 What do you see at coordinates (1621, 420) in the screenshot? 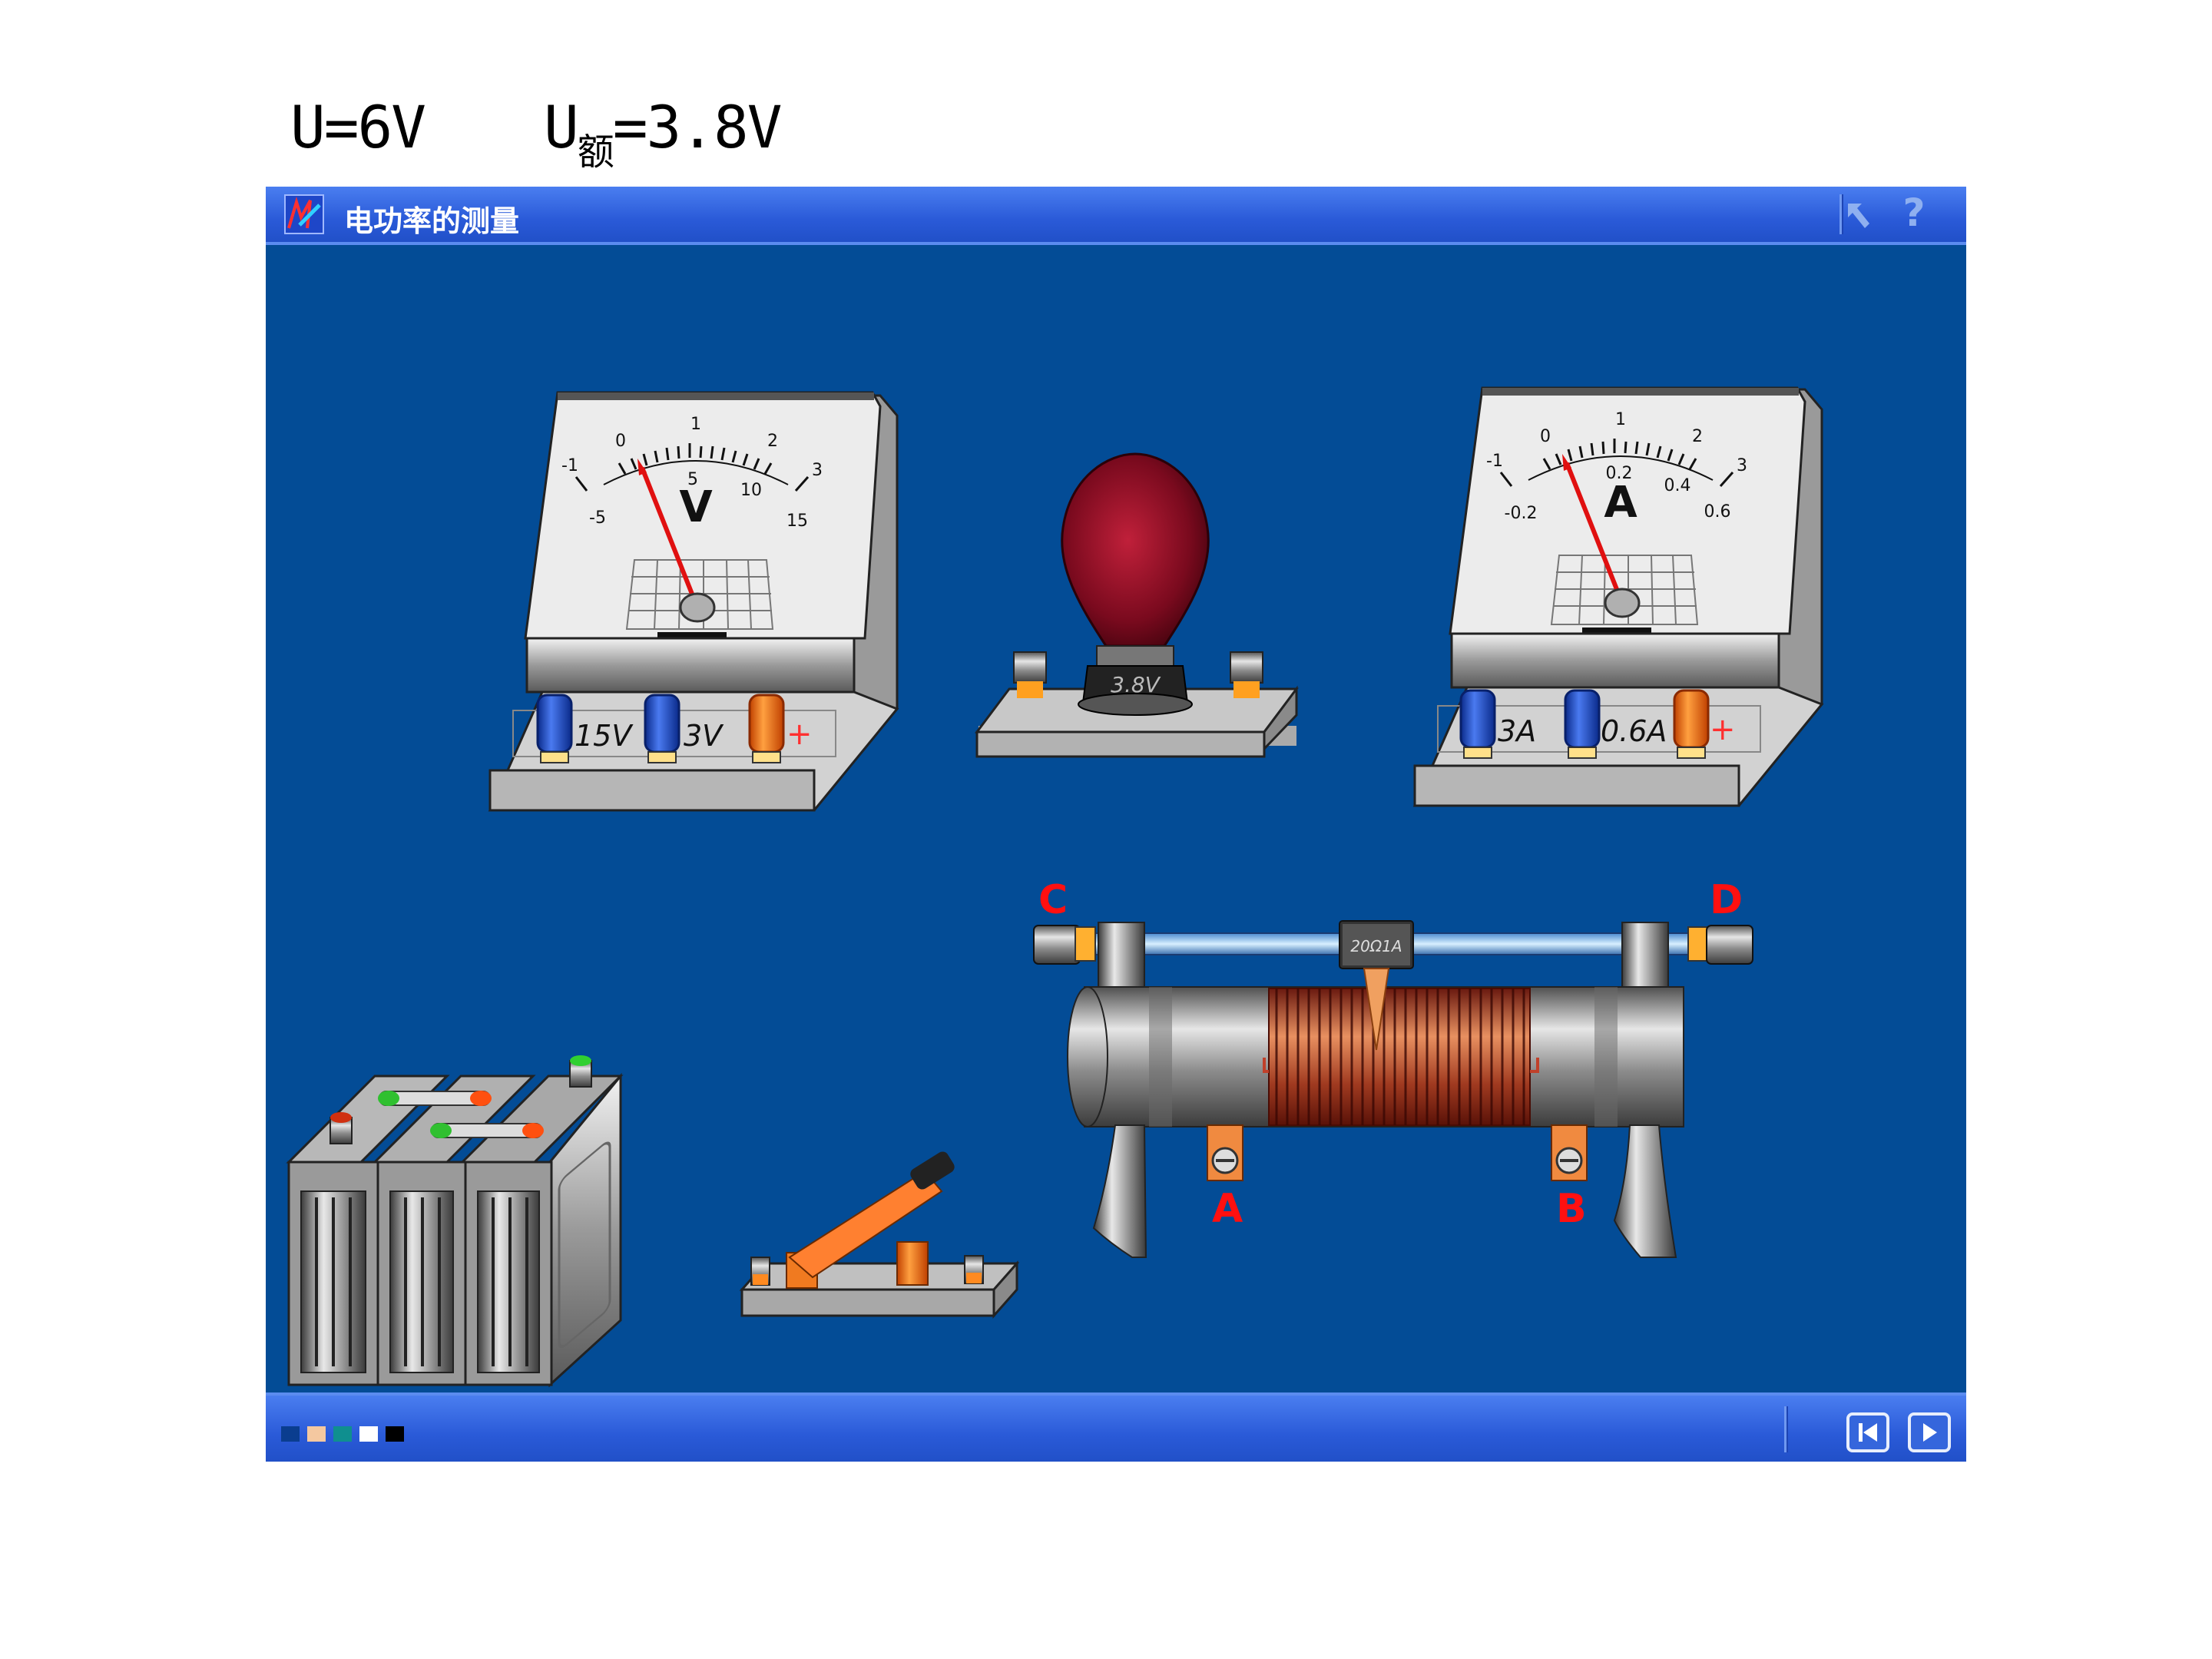
I see `ammeter-scale-top-1: 1` at bounding box center [1621, 420].